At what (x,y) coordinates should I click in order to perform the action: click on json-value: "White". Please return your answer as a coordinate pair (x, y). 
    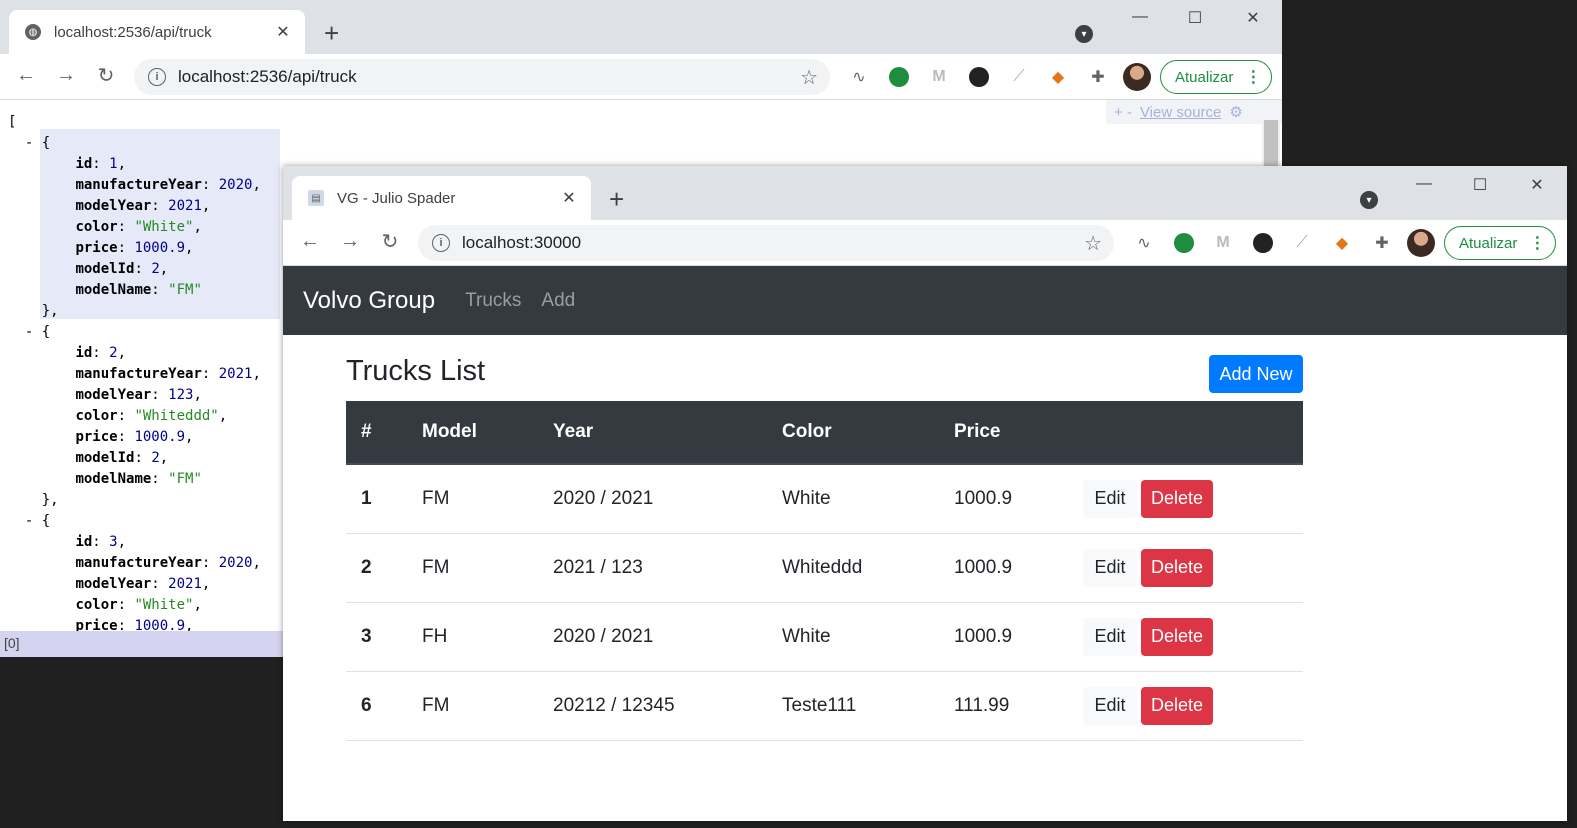
    Looking at the image, I should click on (164, 227).